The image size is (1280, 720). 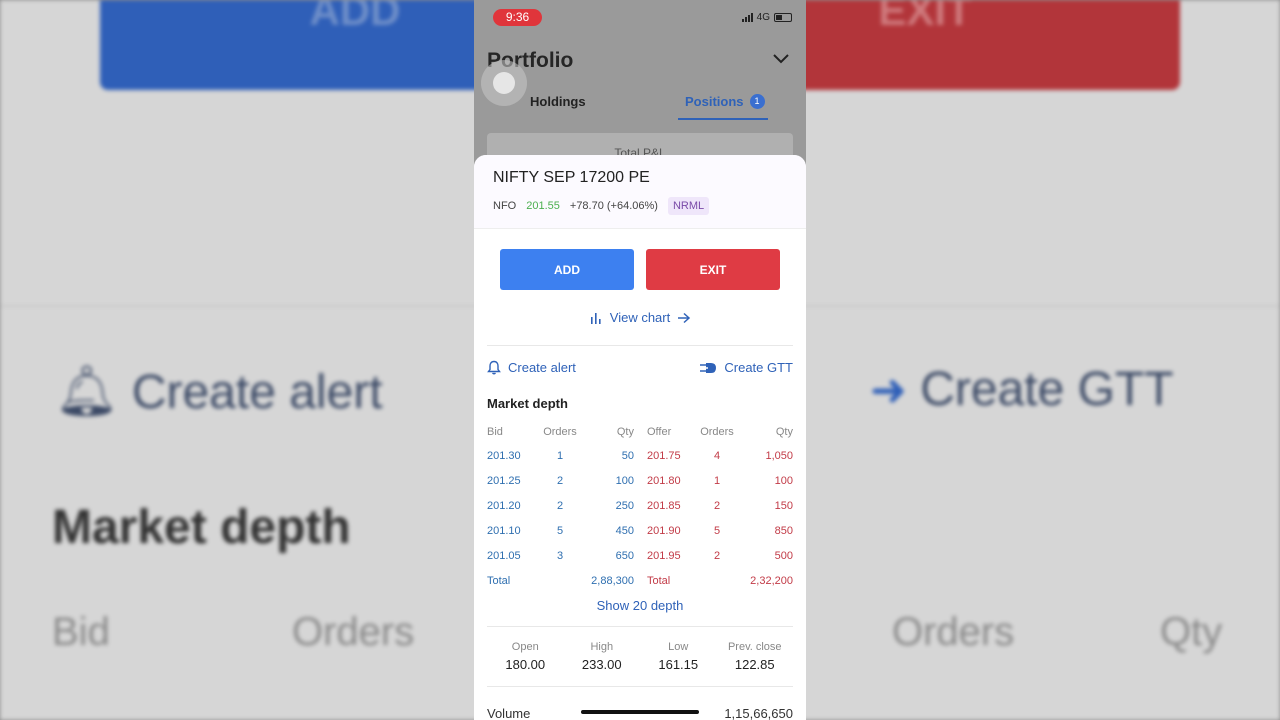 I want to click on bid-total-qty: 2,88,300, so click(x=612, y=580).